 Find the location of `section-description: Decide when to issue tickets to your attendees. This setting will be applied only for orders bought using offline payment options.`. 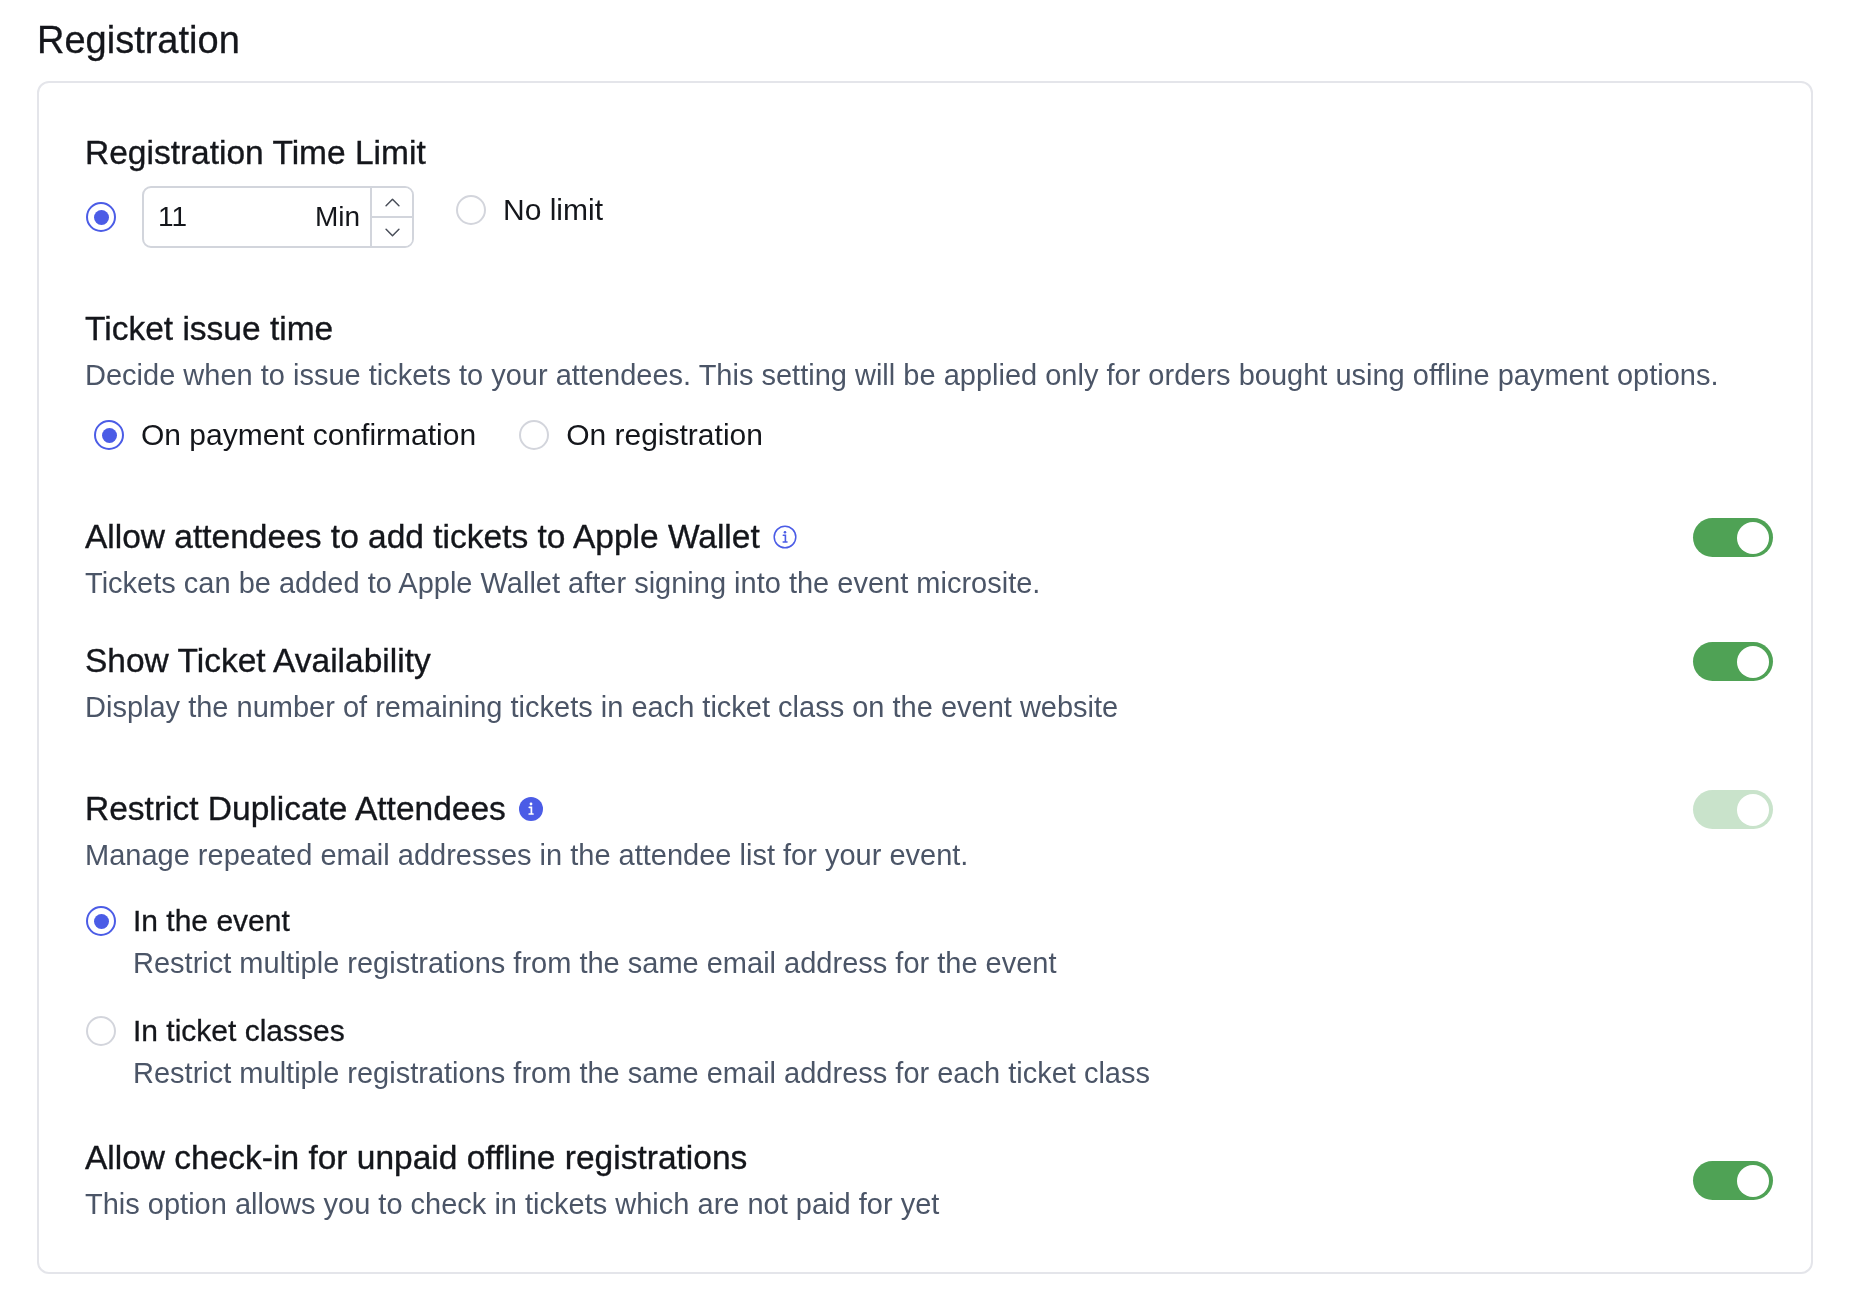

section-description: Decide when to issue tickets to your attendees. This setting will be applied only for orders bought using offline payment options. is located at coordinates (902, 375).